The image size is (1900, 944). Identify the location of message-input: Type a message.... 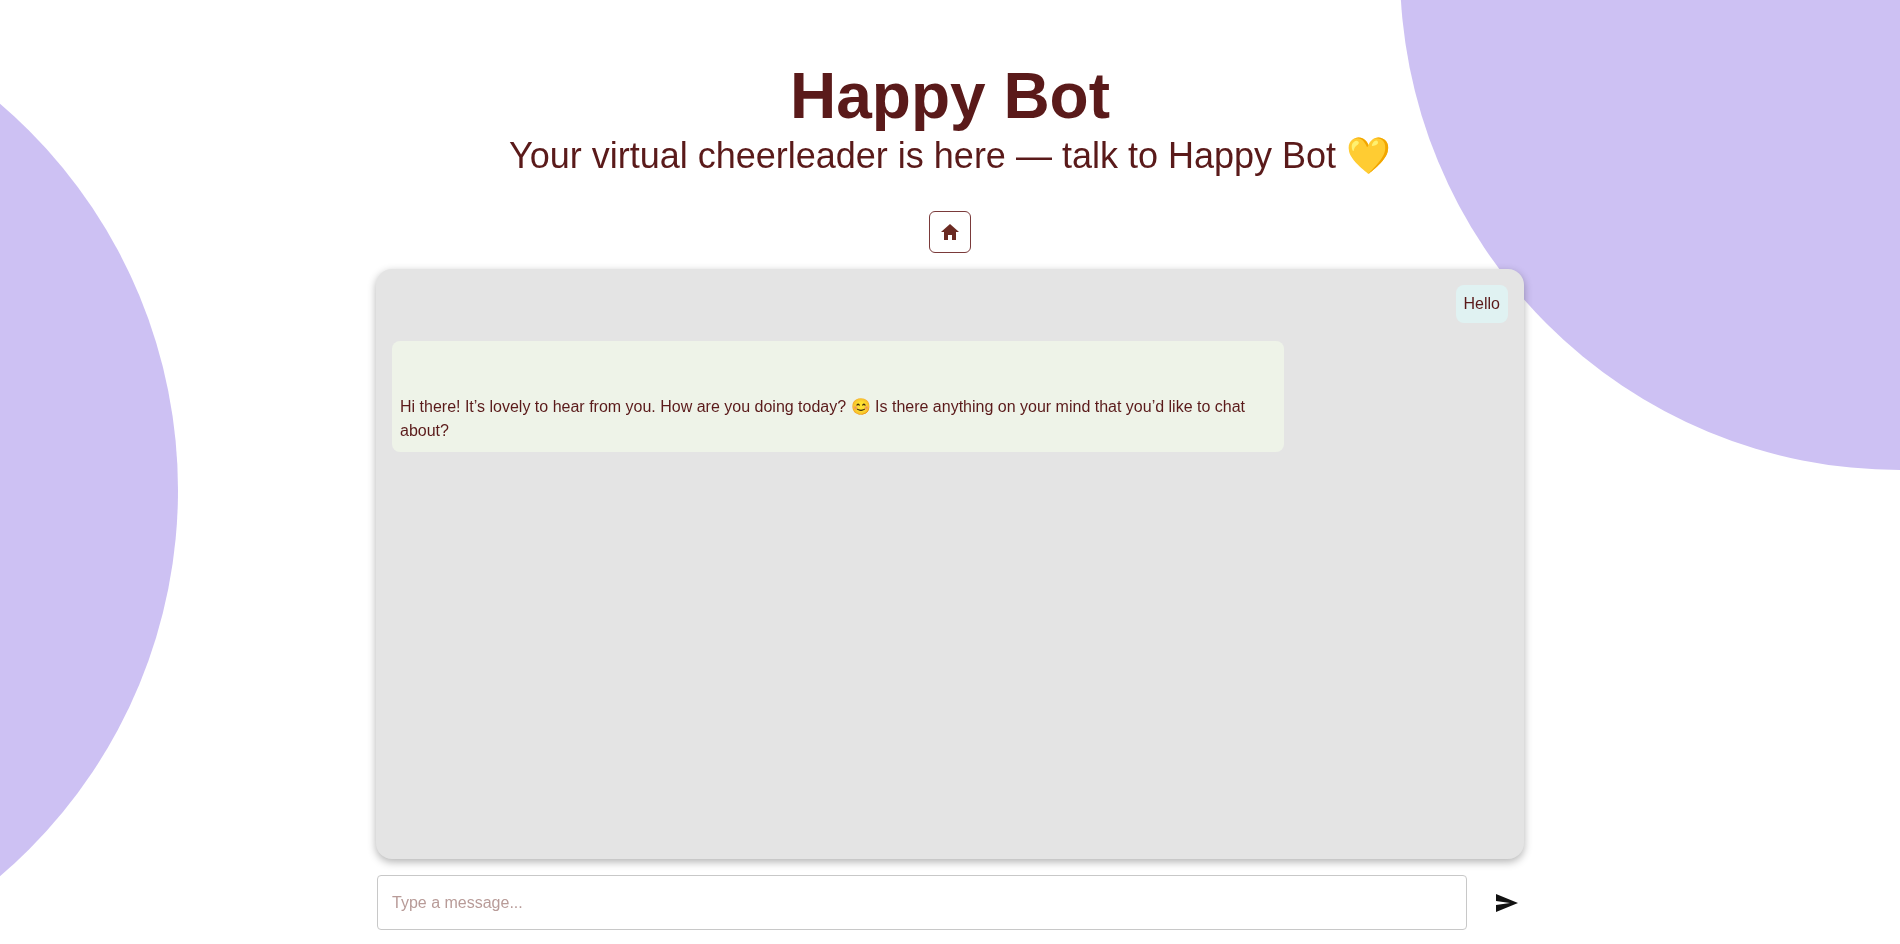
(922, 902).